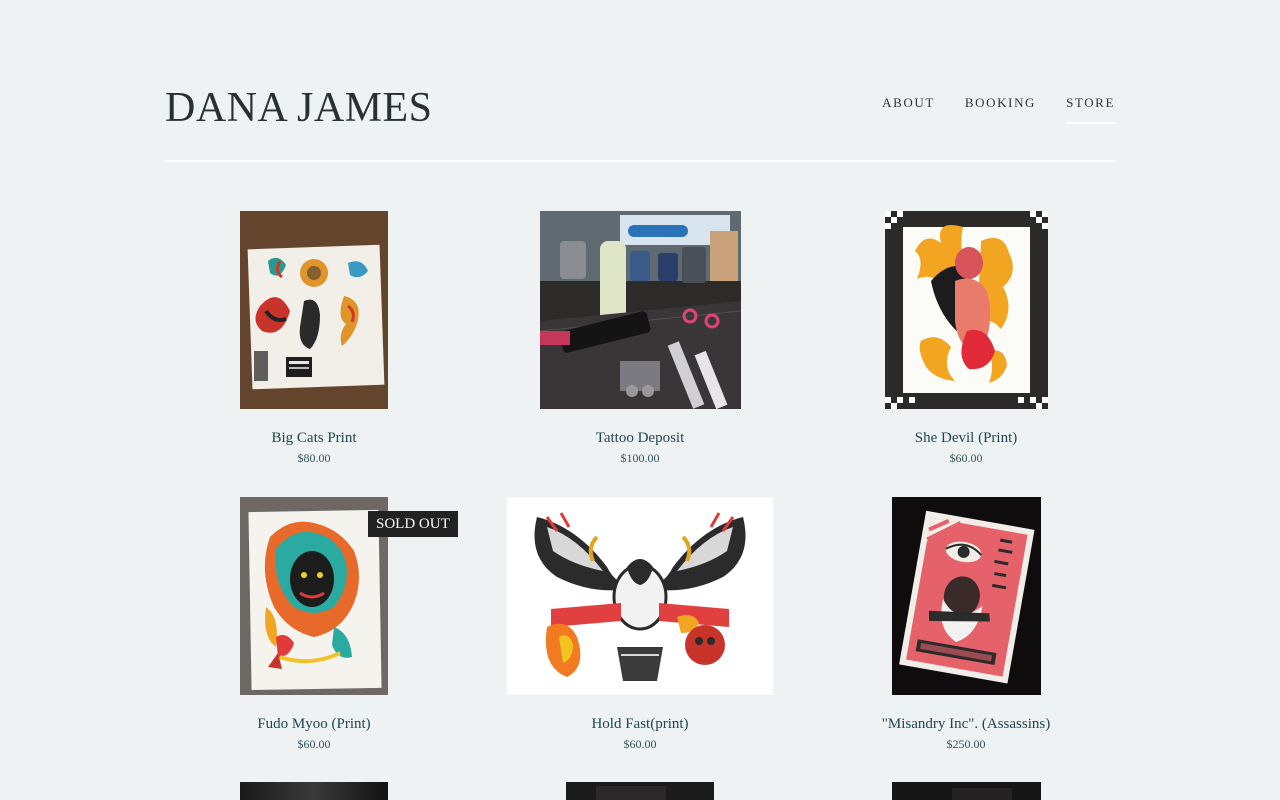 The width and height of the screenshot is (1280, 800). I want to click on main-nav: ABOUT BOOKING STORE, so click(998, 109).